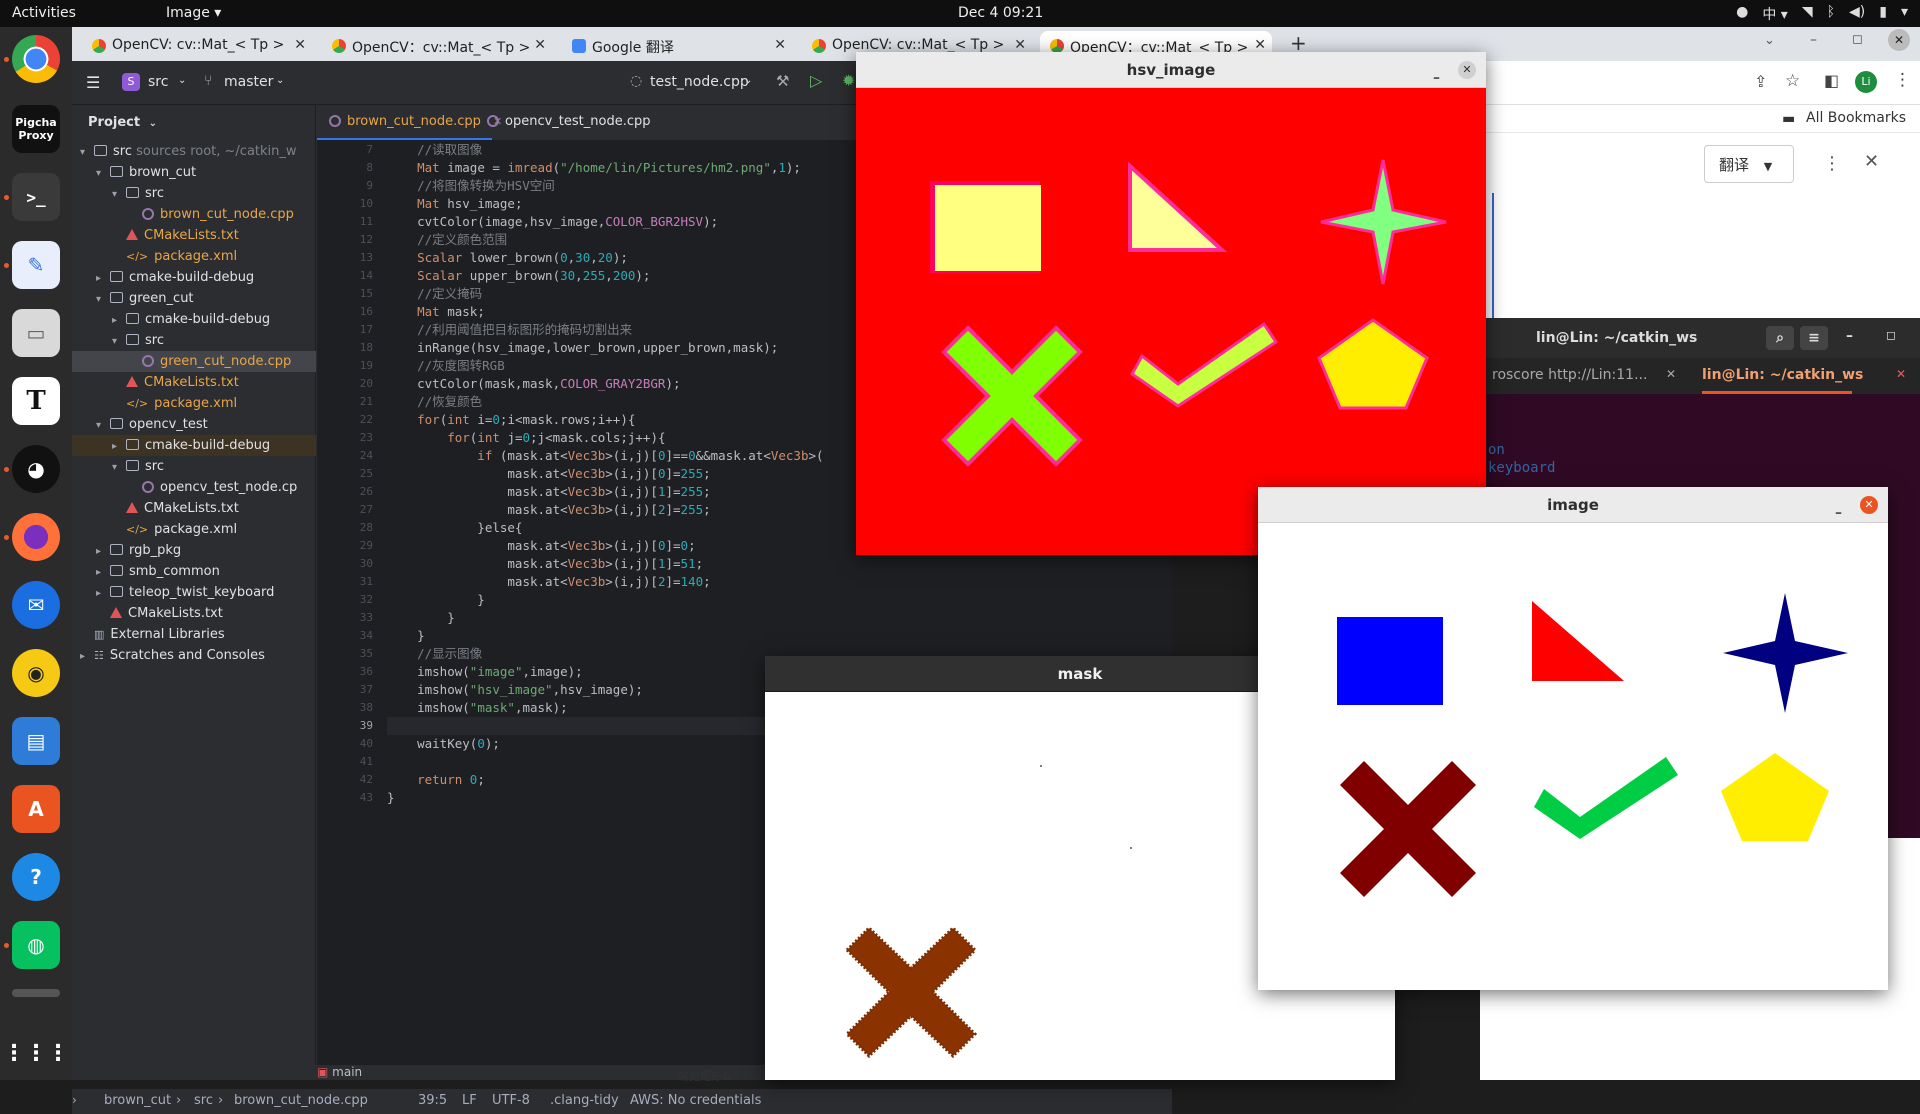 The width and height of the screenshot is (1920, 1114). What do you see at coordinates (782, 81) in the screenshot?
I see `build-hammer-icon: ⚒` at bounding box center [782, 81].